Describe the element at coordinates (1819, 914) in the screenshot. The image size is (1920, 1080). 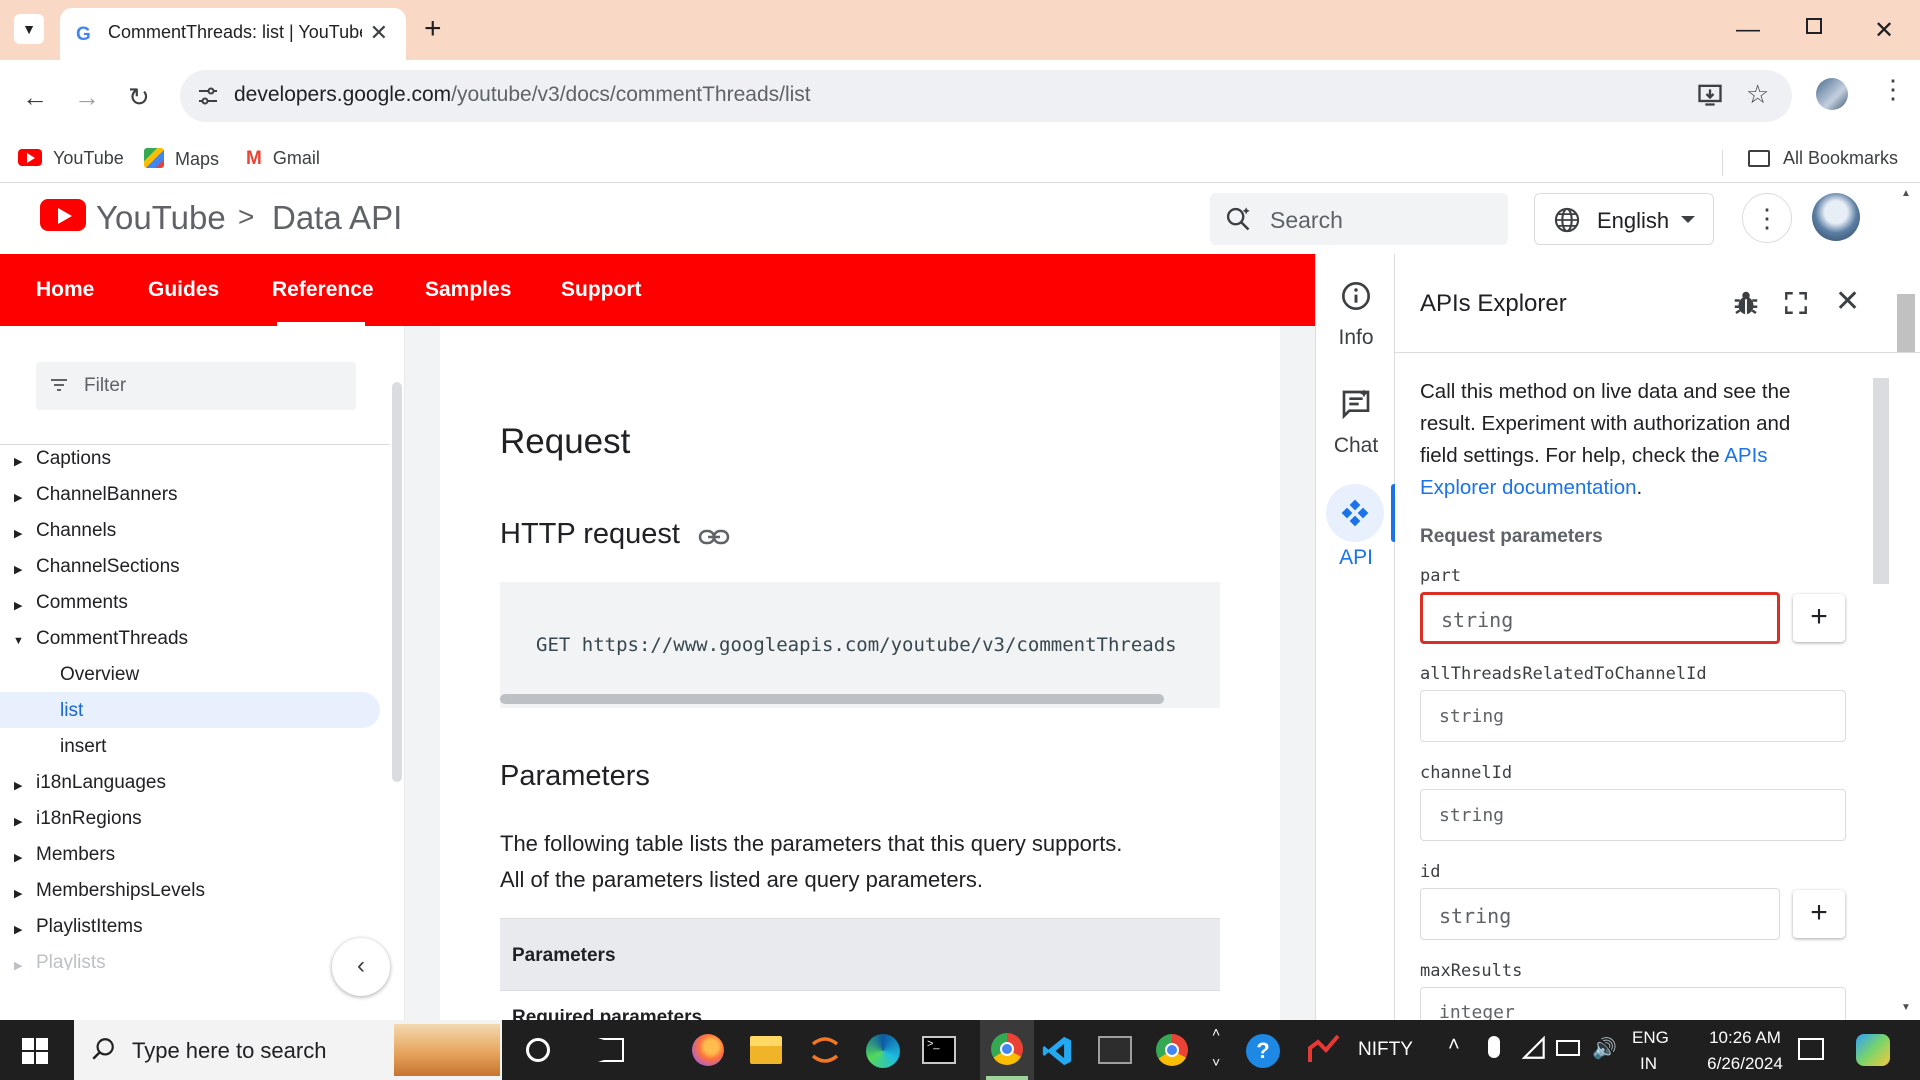
I see `add-id-value-button: +` at that location.